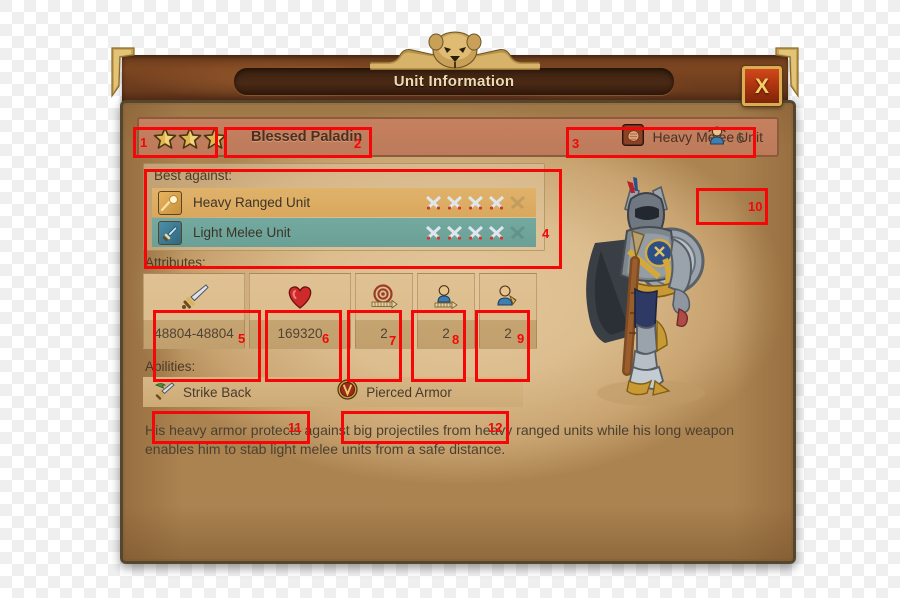 The height and width of the screenshot is (598, 900). Describe the element at coordinates (170, 202) in the screenshot. I see `cannonball-heavy-ranged-icon` at that location.